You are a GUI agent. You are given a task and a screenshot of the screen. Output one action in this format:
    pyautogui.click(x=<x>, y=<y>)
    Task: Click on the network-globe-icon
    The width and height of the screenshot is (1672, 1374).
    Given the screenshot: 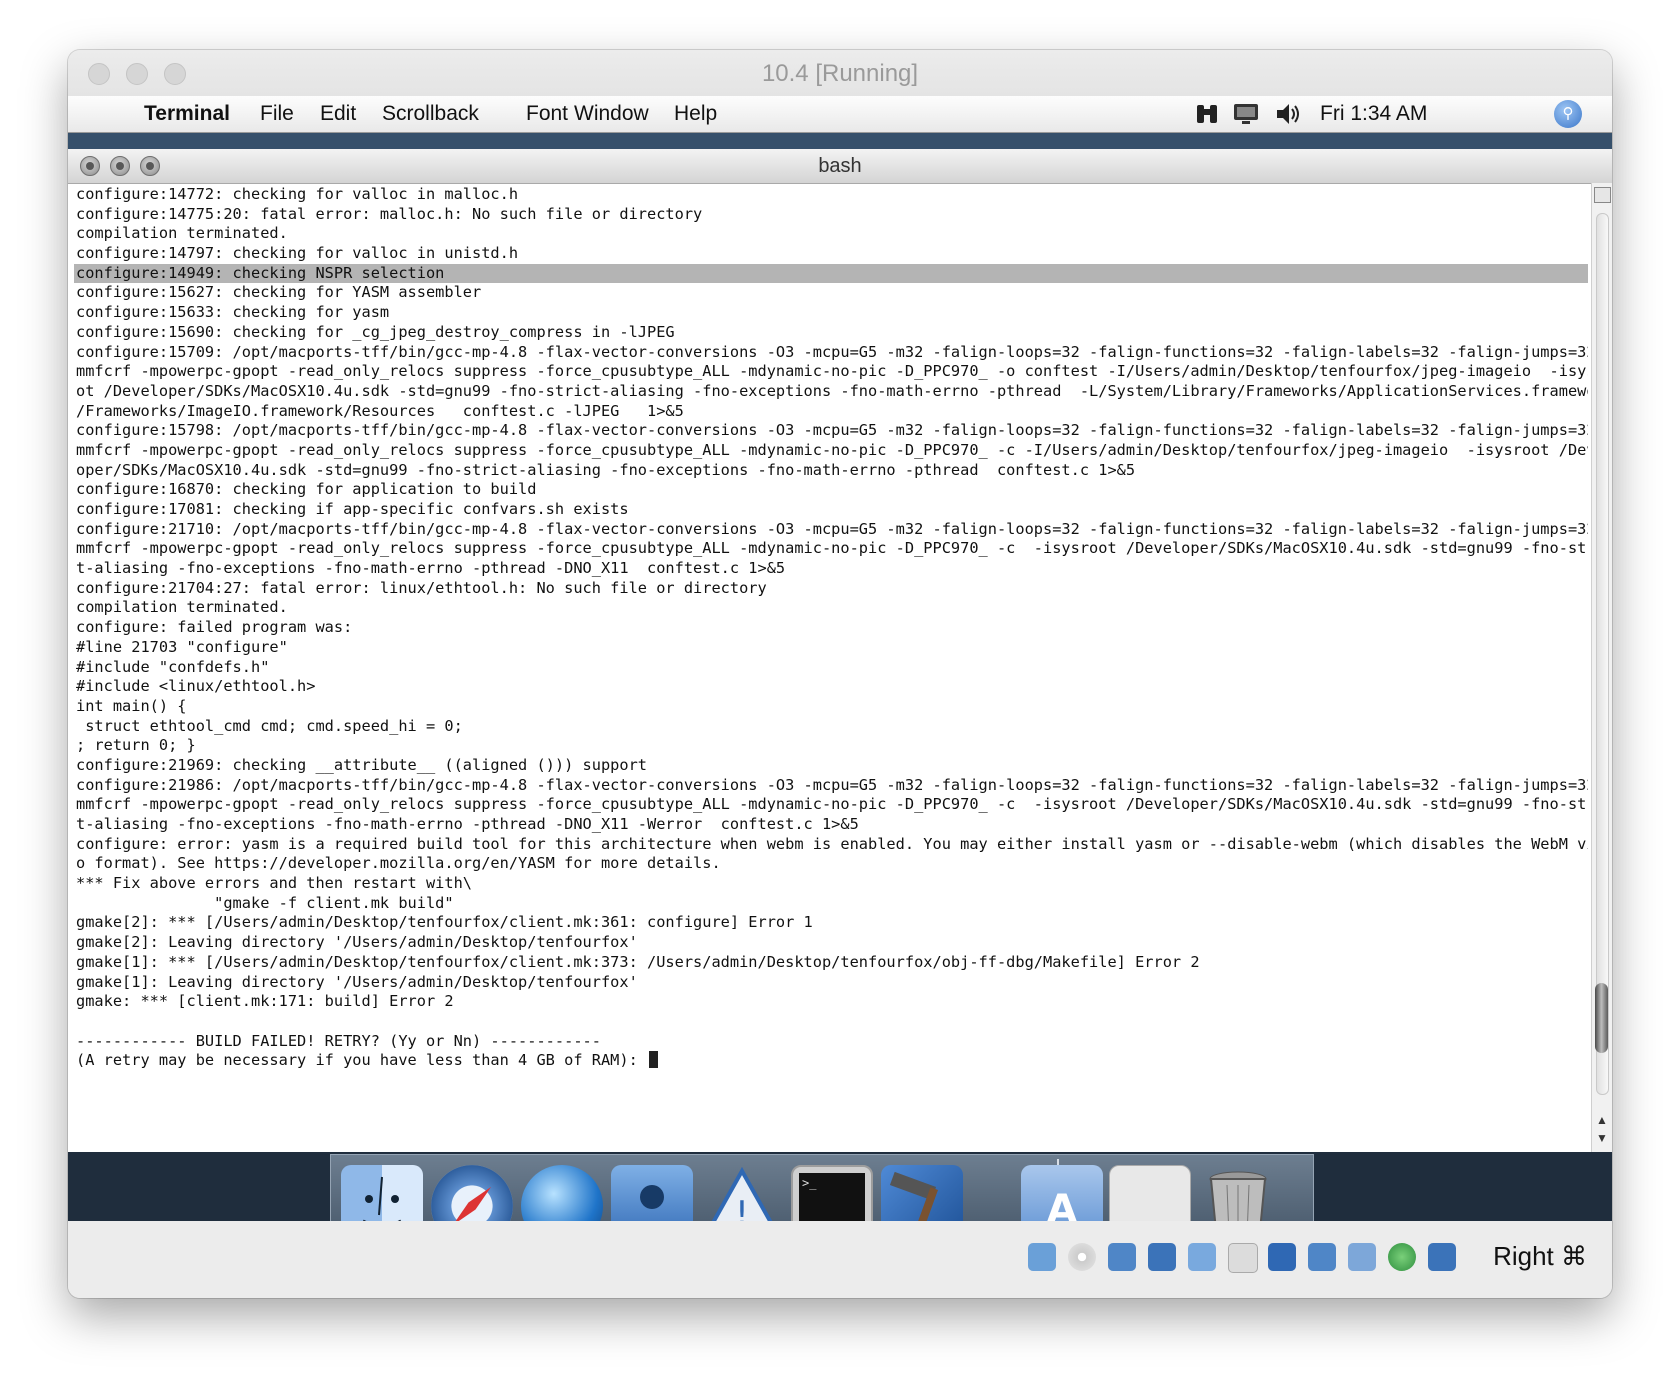 What is the action you would take?
    pyautogui.click(x=562, y=1193)
    